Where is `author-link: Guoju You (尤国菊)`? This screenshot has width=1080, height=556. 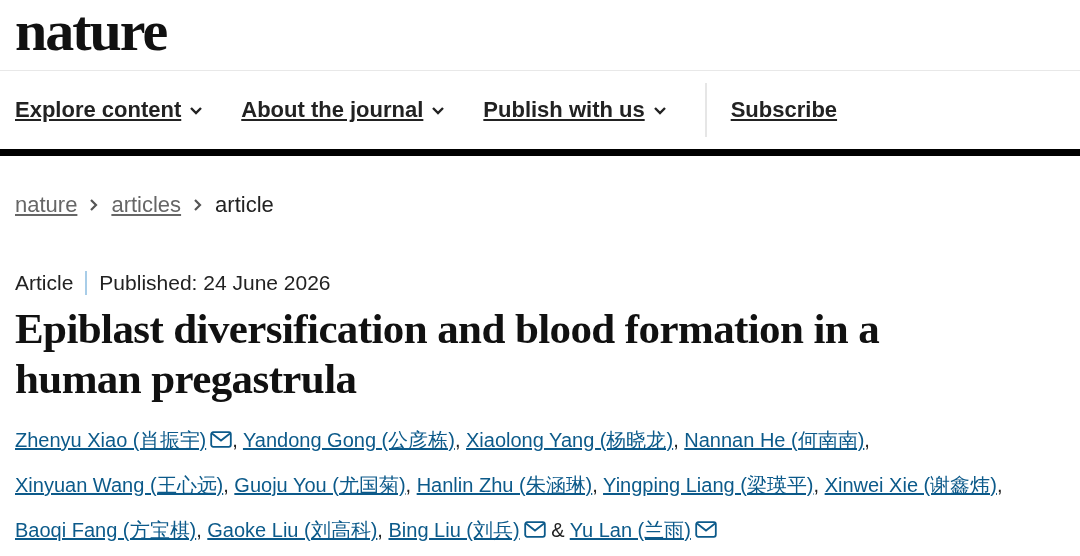 author-link: Guoju You (尤国菊) is located at coordinates (320, 485).